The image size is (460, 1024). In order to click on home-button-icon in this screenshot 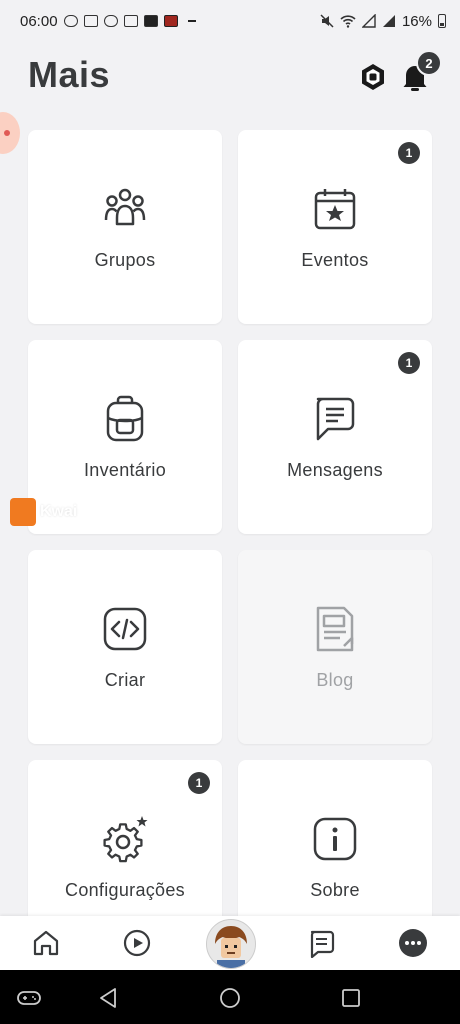, I will do `click(230, 998)`.